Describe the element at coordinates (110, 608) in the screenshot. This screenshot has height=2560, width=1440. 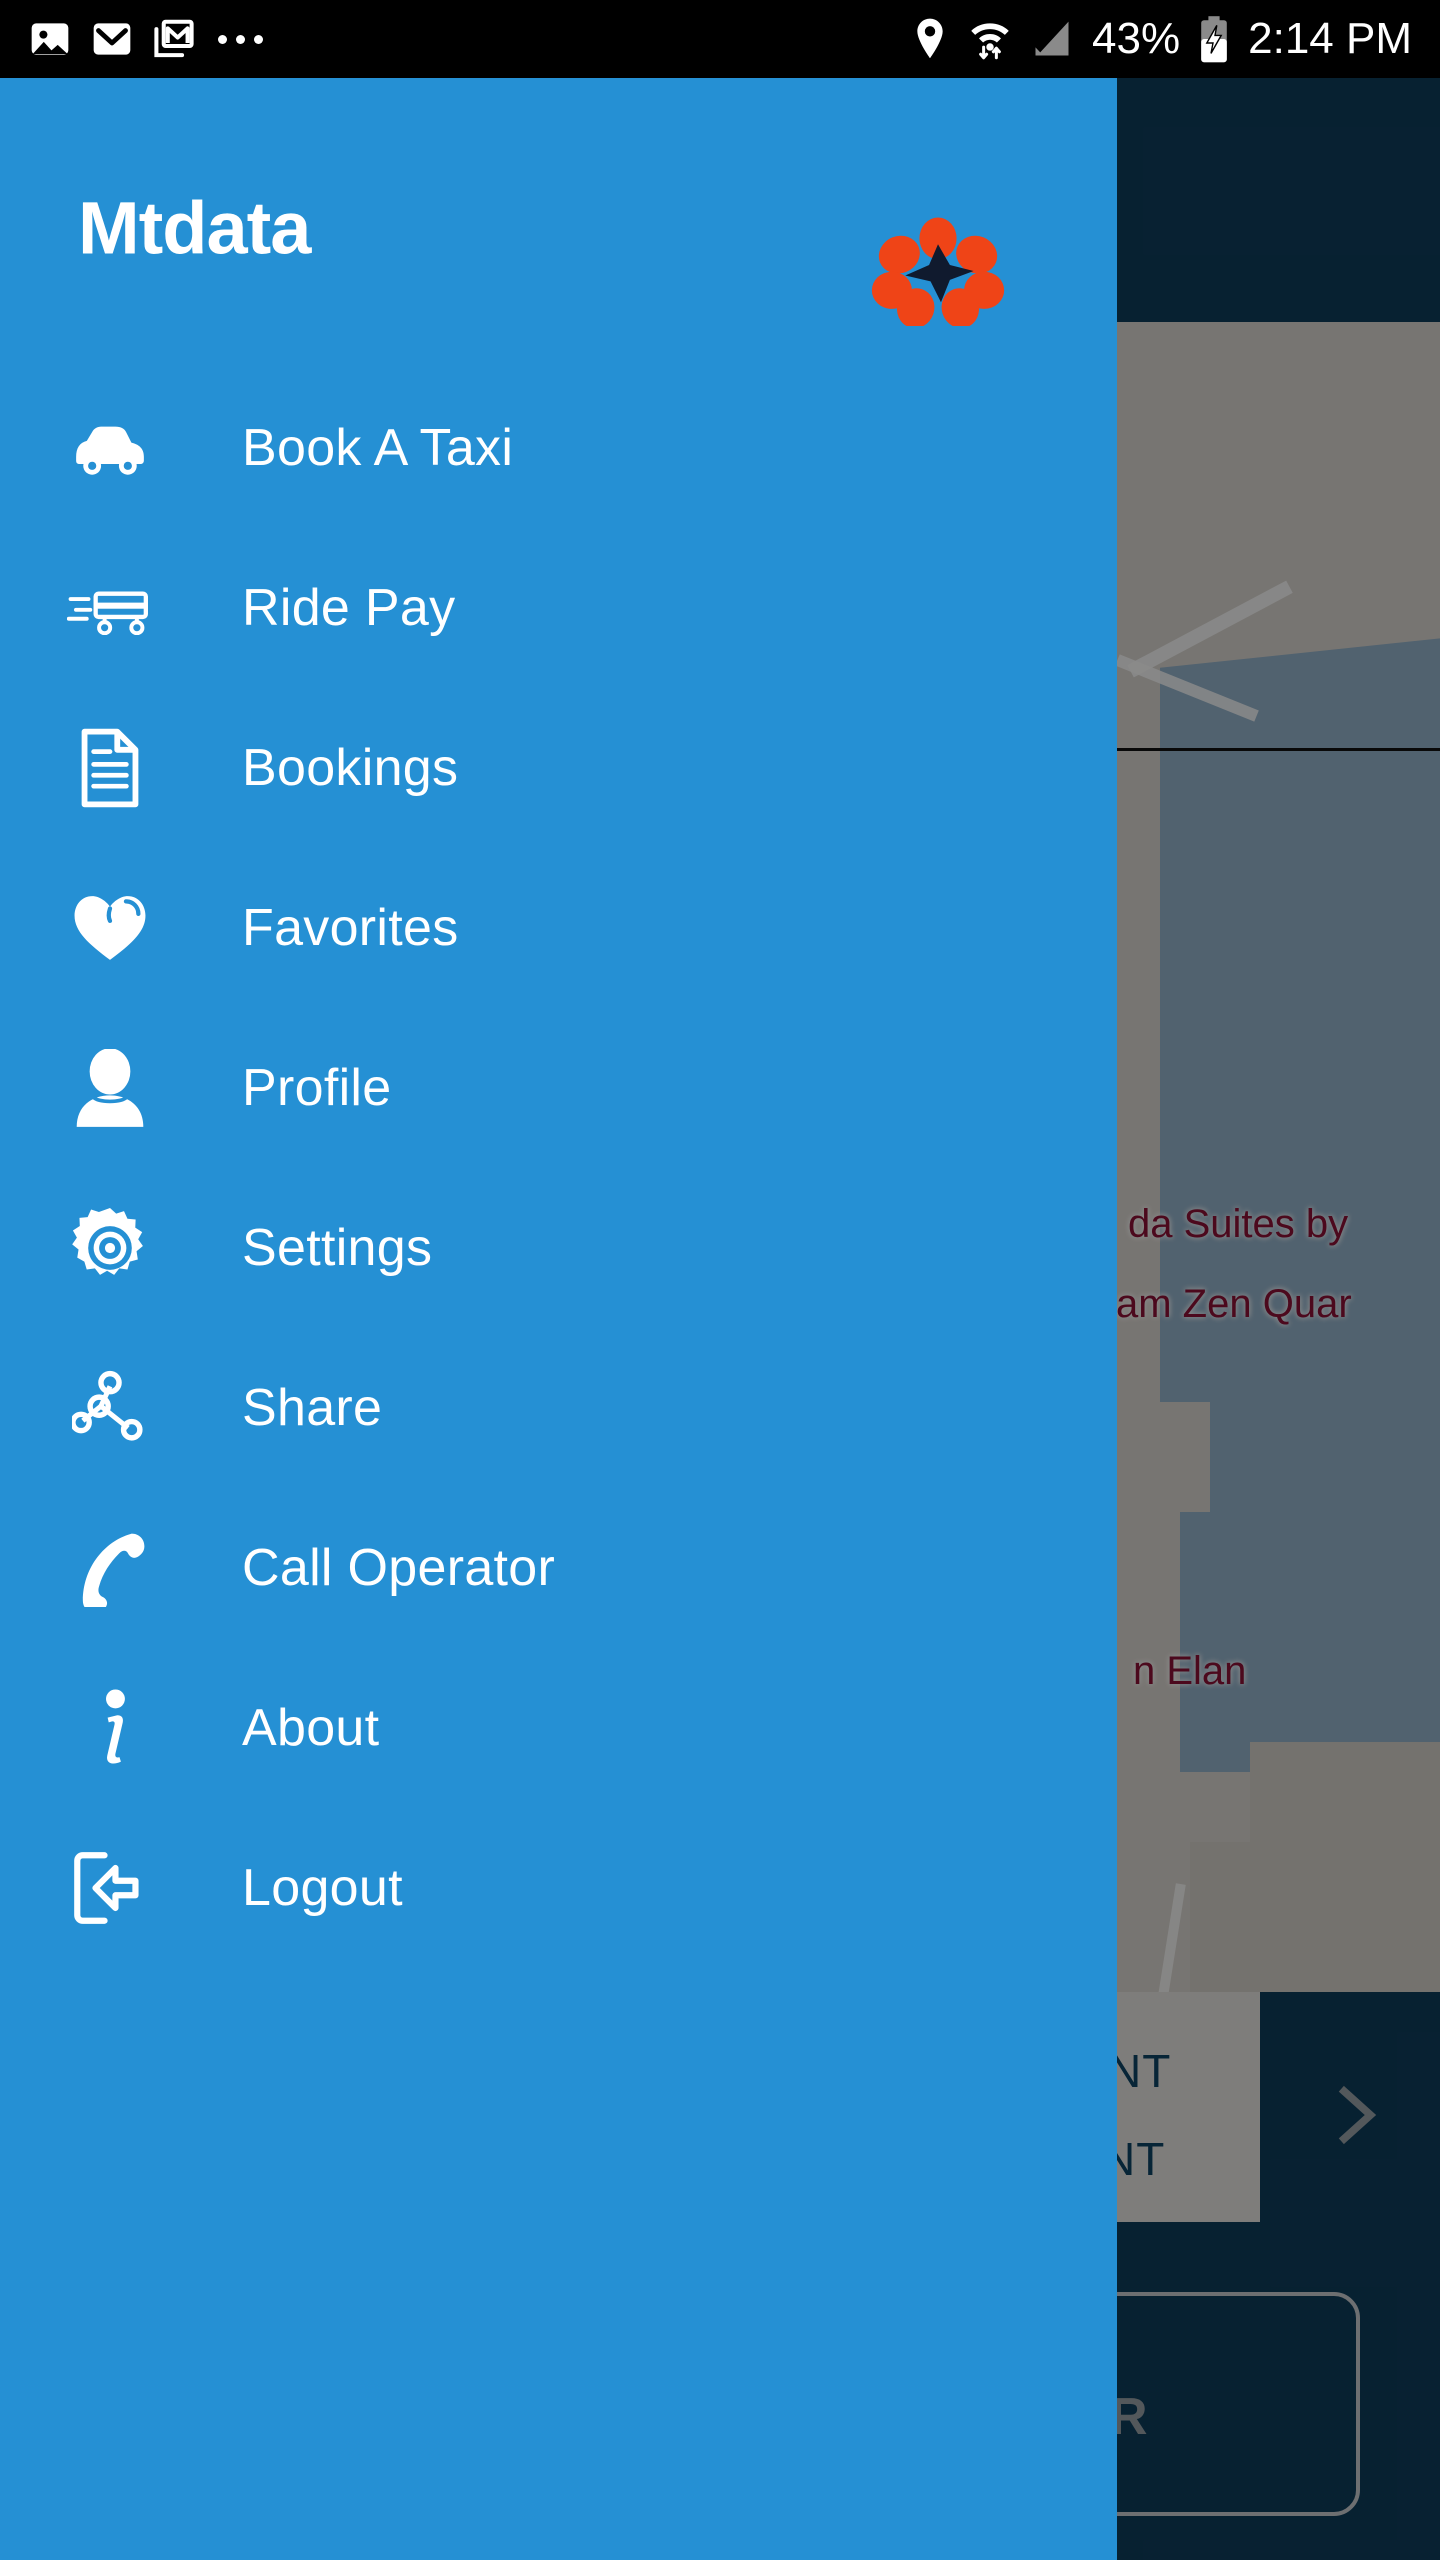
I see `ride-pay-icon` at that location.